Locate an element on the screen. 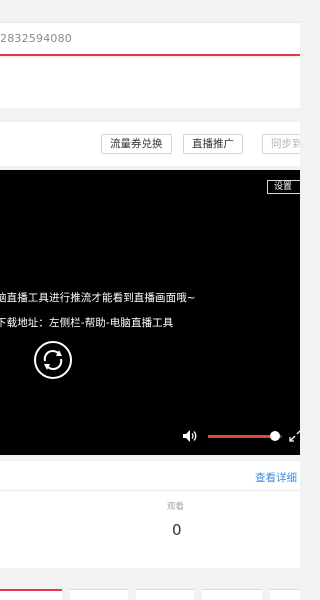 The width and height of the screenshot is (320, 600). volume-slider is located at coordinates (245, 436).